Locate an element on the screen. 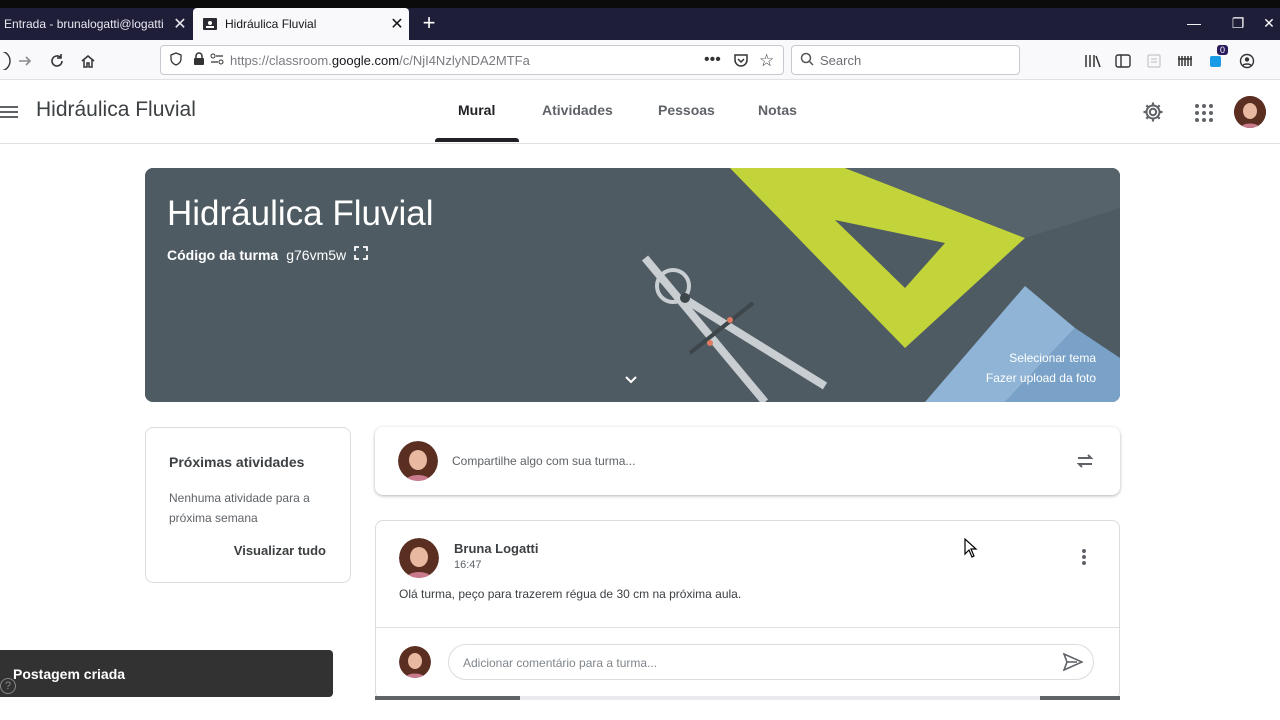 This screenshot has height=720, width=1280. home-icon is located at coordinates (88, 61).